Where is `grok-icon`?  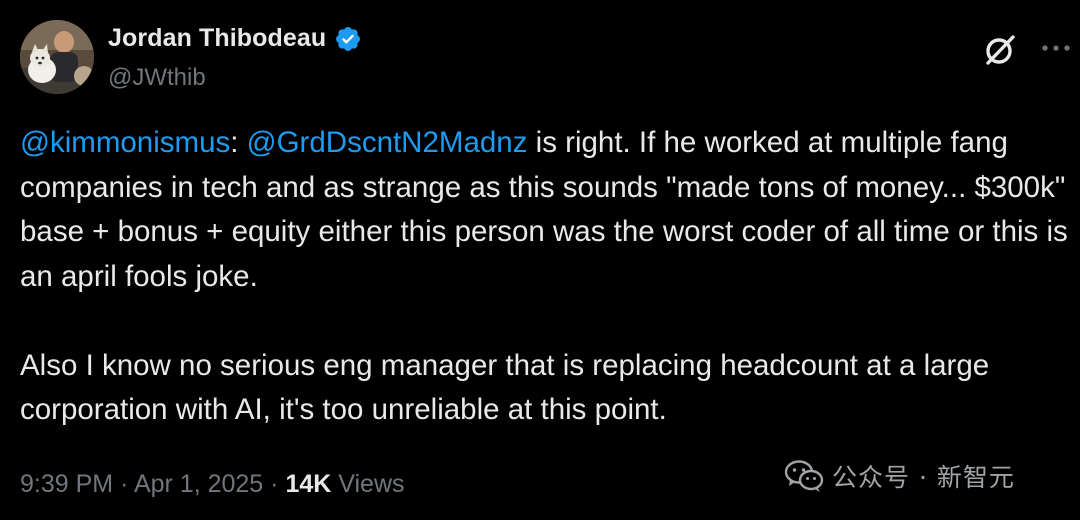 grok-icon is located at coordinates (1000, 50).